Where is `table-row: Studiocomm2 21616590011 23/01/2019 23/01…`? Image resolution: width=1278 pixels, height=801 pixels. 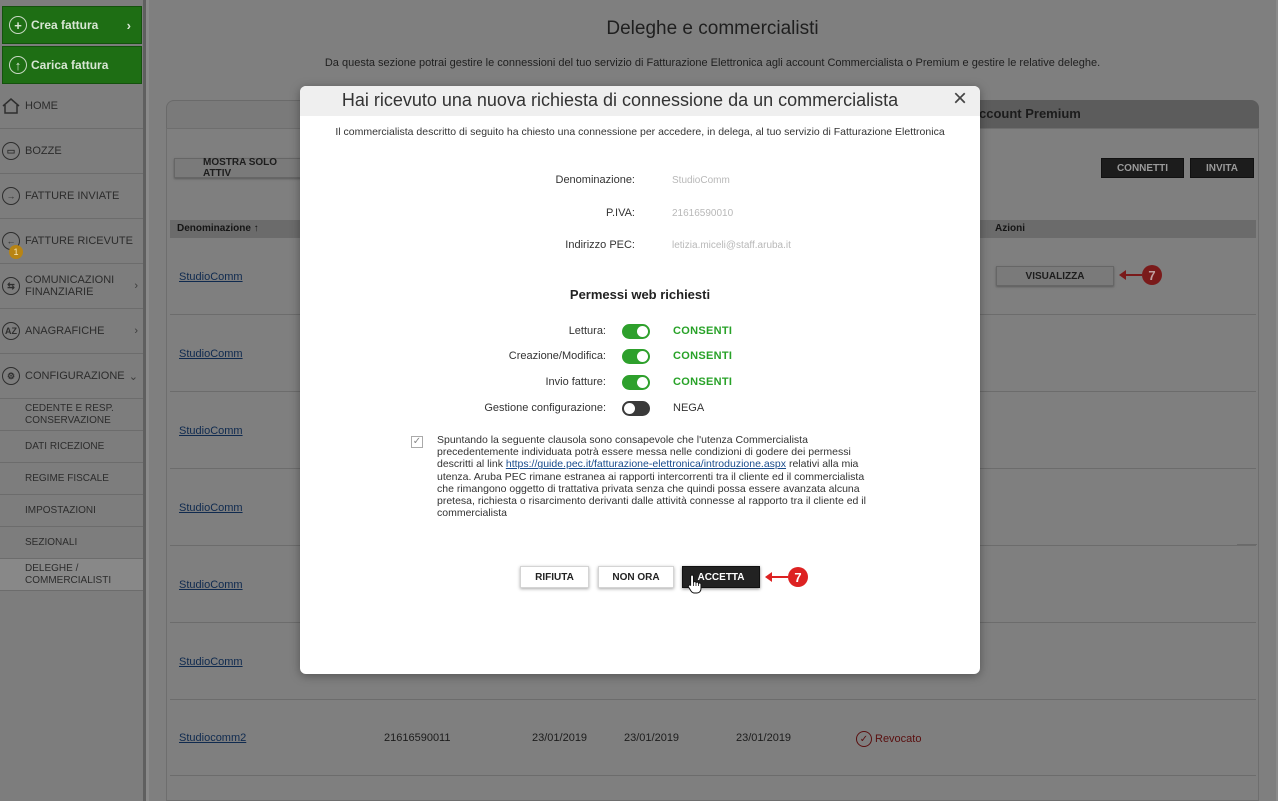 table-row: Studiocomm2 21616590011 23/01/2019 23/01… is located at coordinates (713, 737).